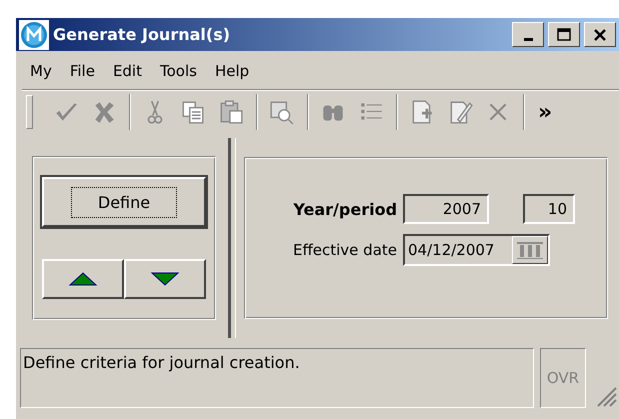 This screenshot has width=619, height=419. I want to click on define-button: Define, so click(124, 202).